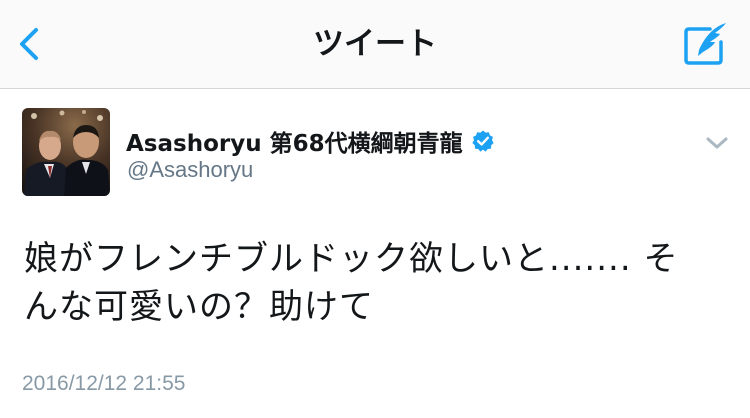  Describe the element at coordinates (717, 143) in the screenshot. I see `chevron-down-icon` at that location.